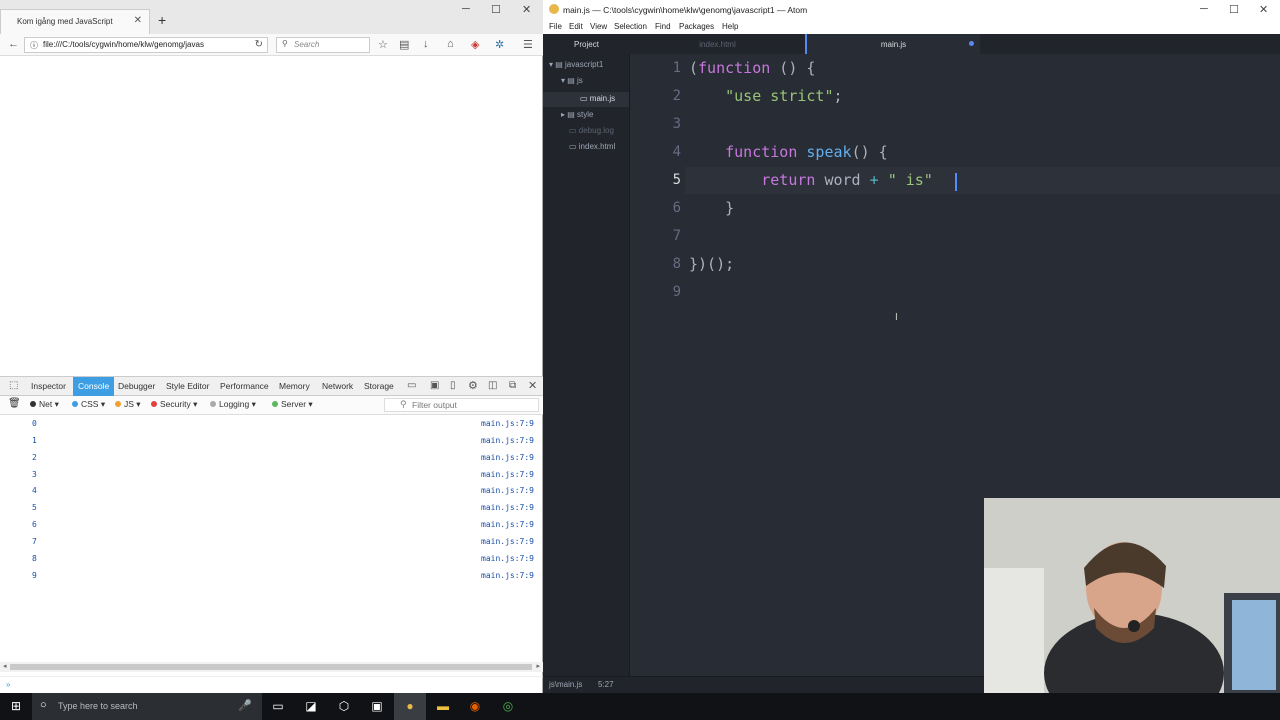 This screenshot has width=1280, height=720. Describe the element at coordinates (244, 386) in the screenshot. I see `tab-performance: Performance` at that location.